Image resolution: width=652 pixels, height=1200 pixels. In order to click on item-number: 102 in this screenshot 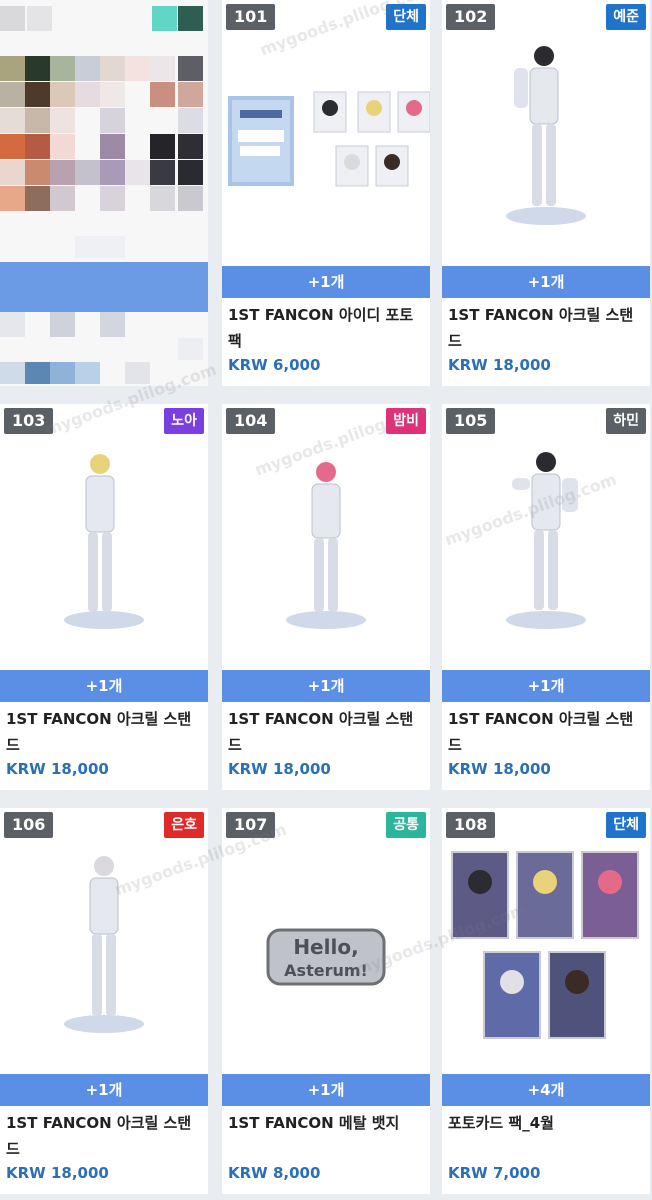, I will do `click(471, 17)`.